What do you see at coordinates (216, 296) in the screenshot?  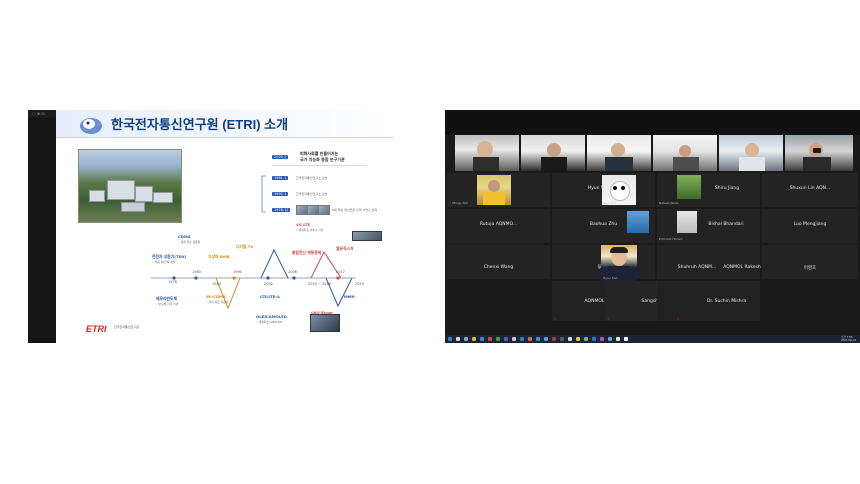 I see `milestone-label: Wi-CDMA` at bounding box center [216, 296].